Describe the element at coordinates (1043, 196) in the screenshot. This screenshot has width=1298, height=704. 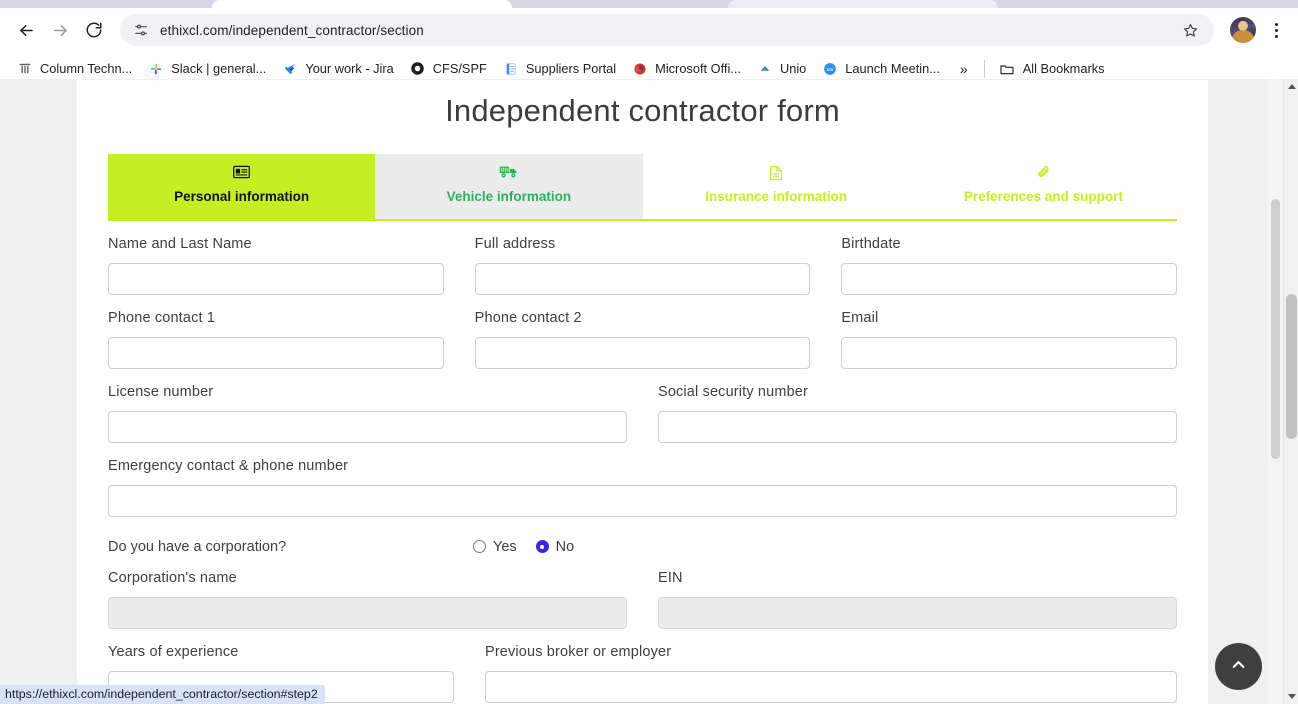
I see `tab-label: Preferences and support` at that location.